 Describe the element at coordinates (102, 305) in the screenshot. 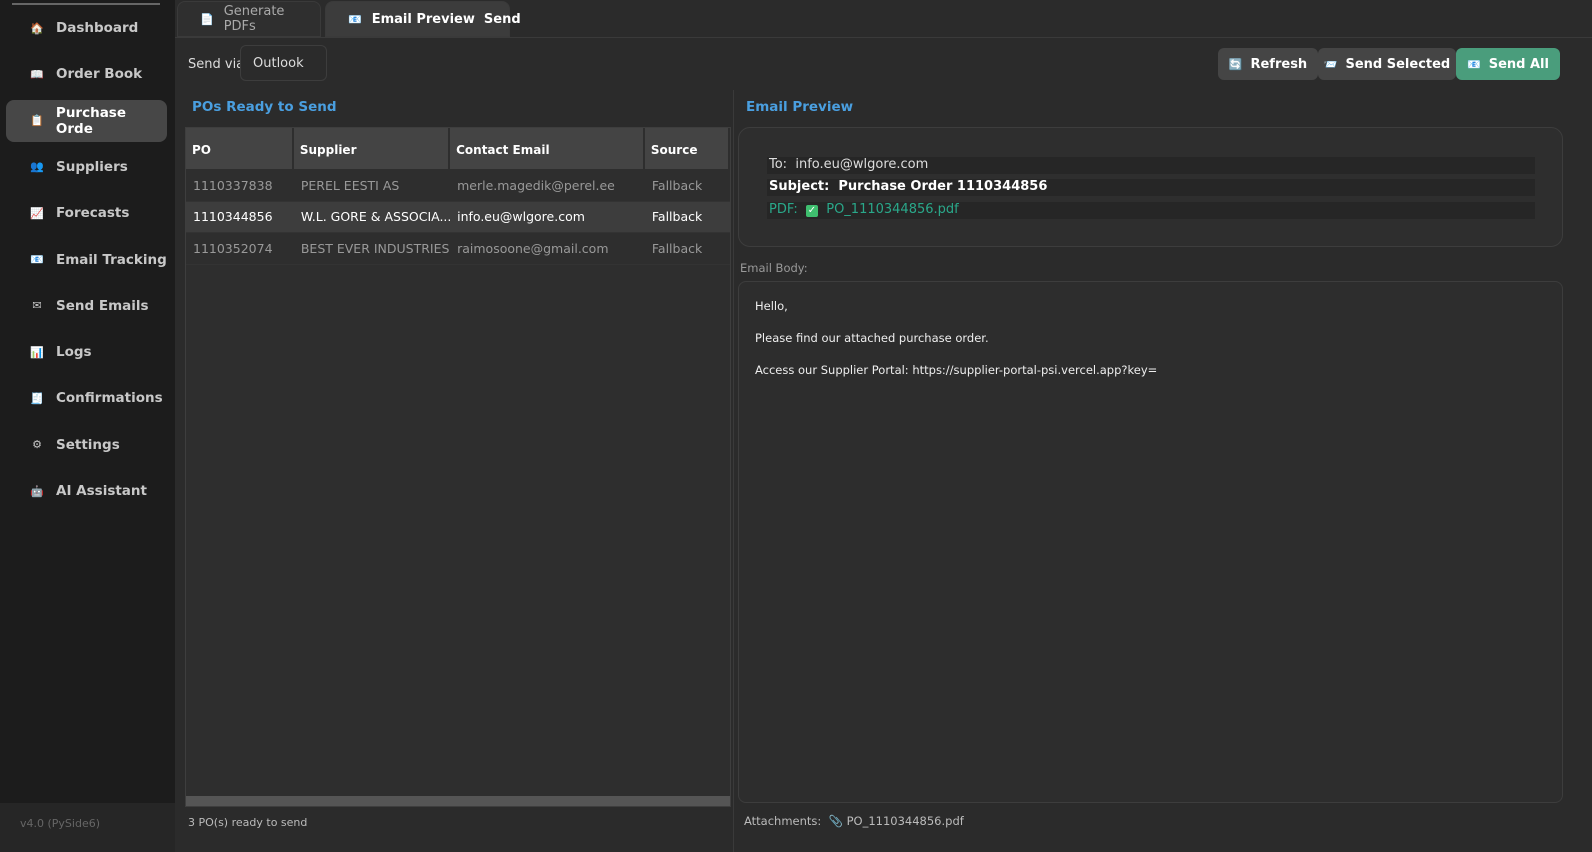

I see `sidebar-item-label: Send Emails` at that location.